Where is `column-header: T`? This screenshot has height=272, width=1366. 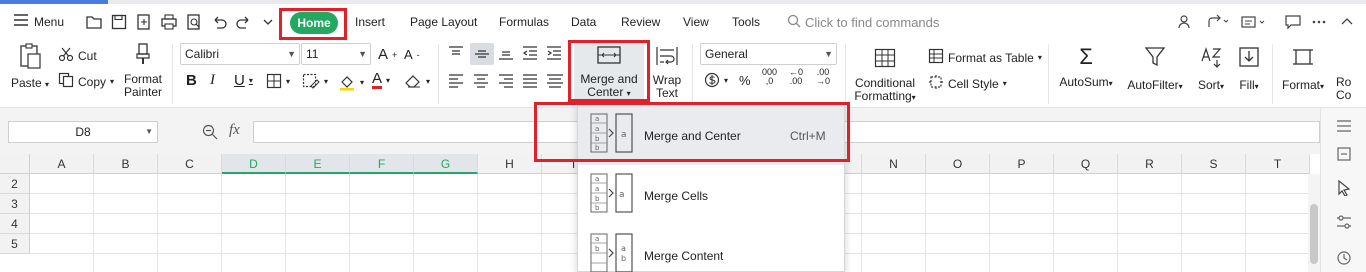
column-header: T is located at coordinates (1278, 164).